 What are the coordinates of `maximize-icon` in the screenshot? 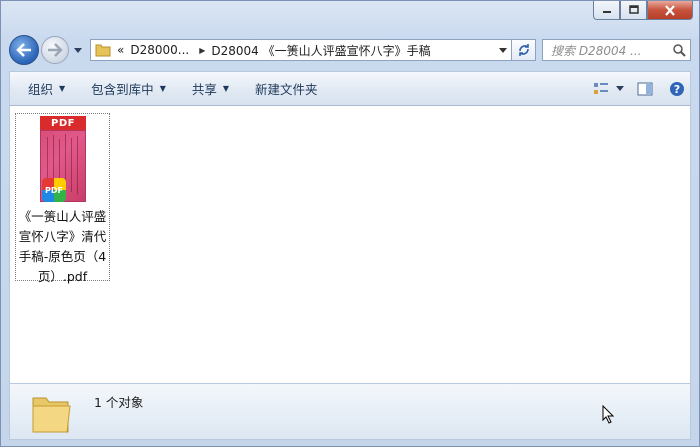 It's located at (633, 9).